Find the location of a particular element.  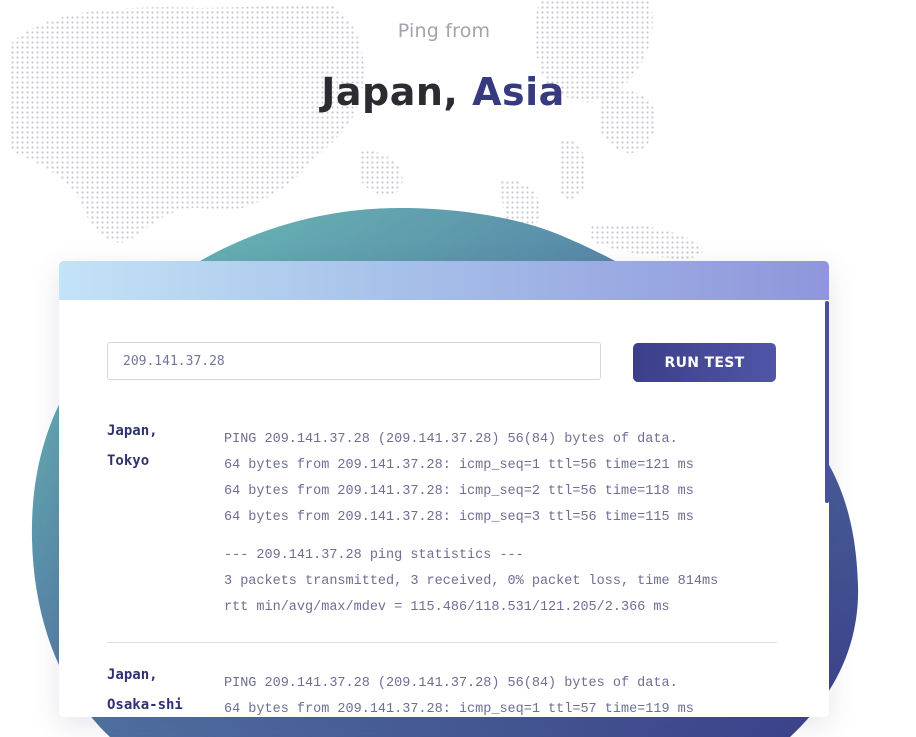

page-subtitle: Ping from is located at coordinates (444, 31).